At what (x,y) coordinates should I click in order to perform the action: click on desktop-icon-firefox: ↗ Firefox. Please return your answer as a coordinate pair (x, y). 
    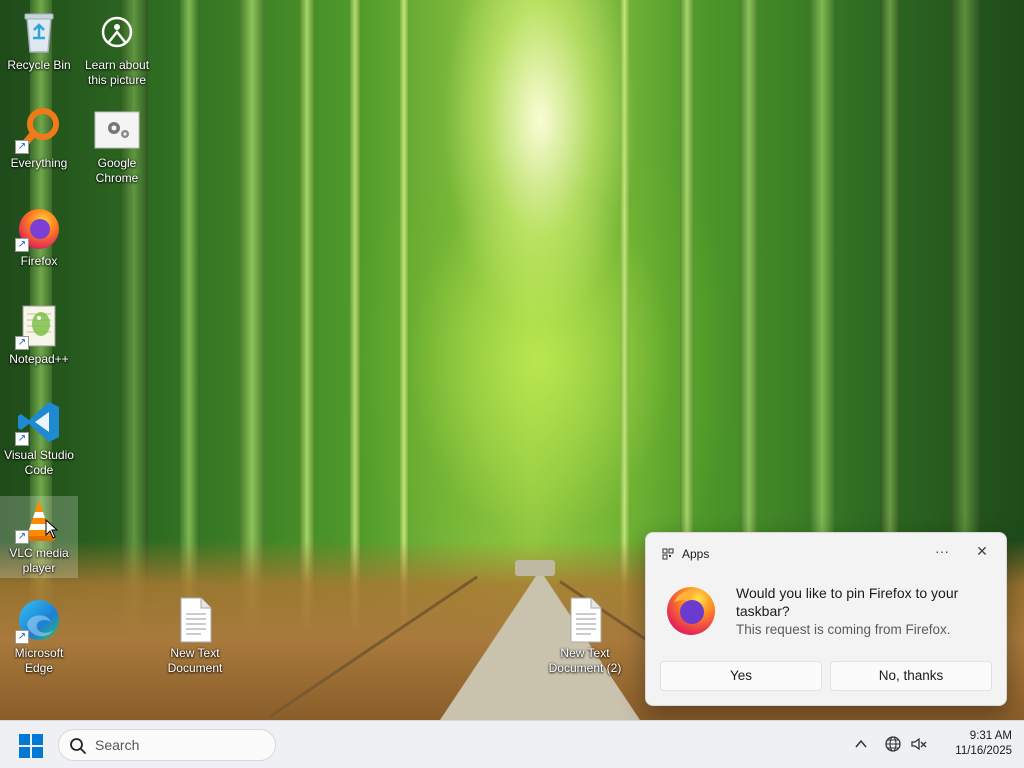
    Looking at the image, I should click on (39, 236).